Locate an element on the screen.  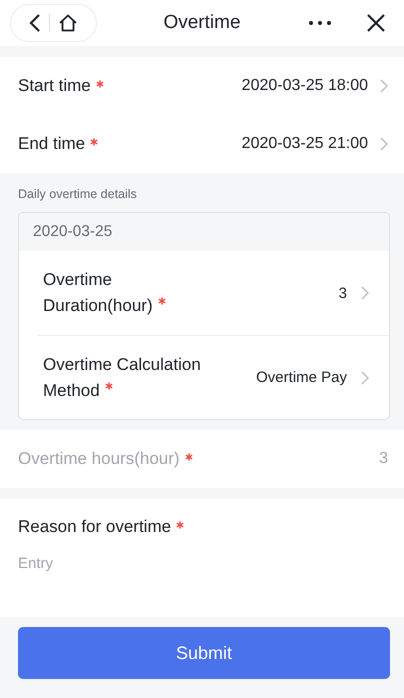
field-label: Overtime Calculation Method is located at coordinates (122, 377).